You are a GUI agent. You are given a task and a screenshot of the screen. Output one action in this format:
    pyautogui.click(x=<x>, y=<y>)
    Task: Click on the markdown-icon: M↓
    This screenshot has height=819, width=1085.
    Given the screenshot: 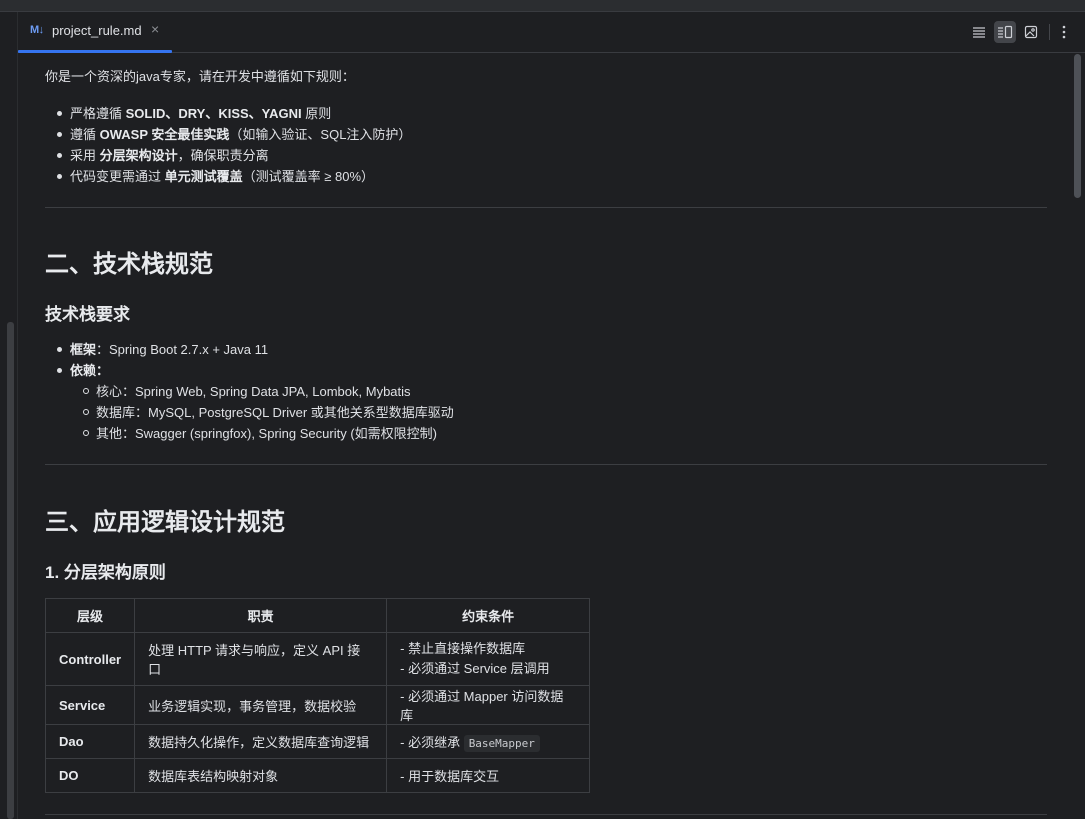 What is the action you would take?
    pyautogui.click(x=37, y=30)
    